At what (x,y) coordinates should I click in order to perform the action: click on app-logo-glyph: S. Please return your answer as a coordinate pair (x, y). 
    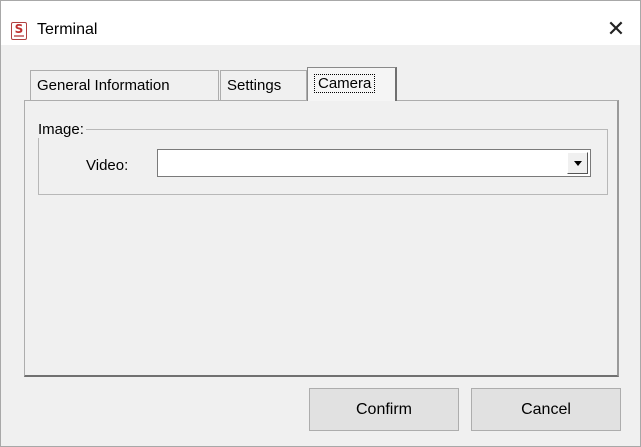
    Looking at the image, I should click on (19, 29).